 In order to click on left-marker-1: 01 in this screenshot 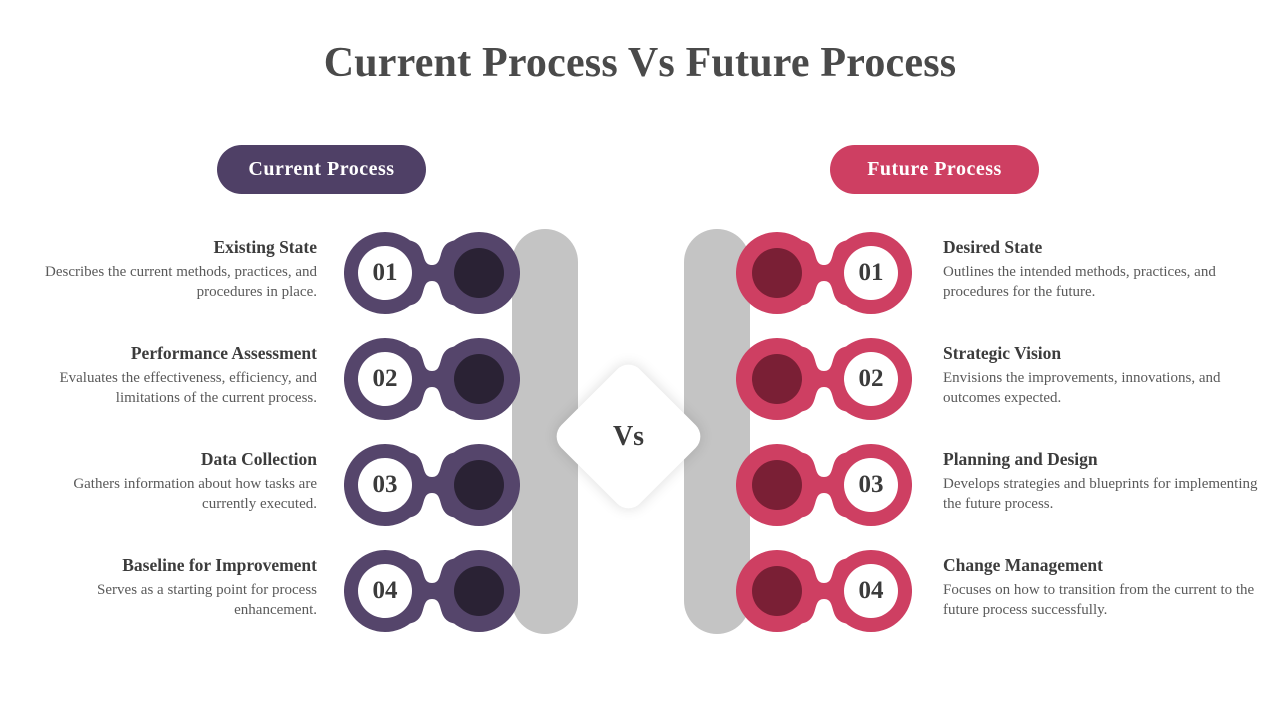, I will do `click(432, 273)`.